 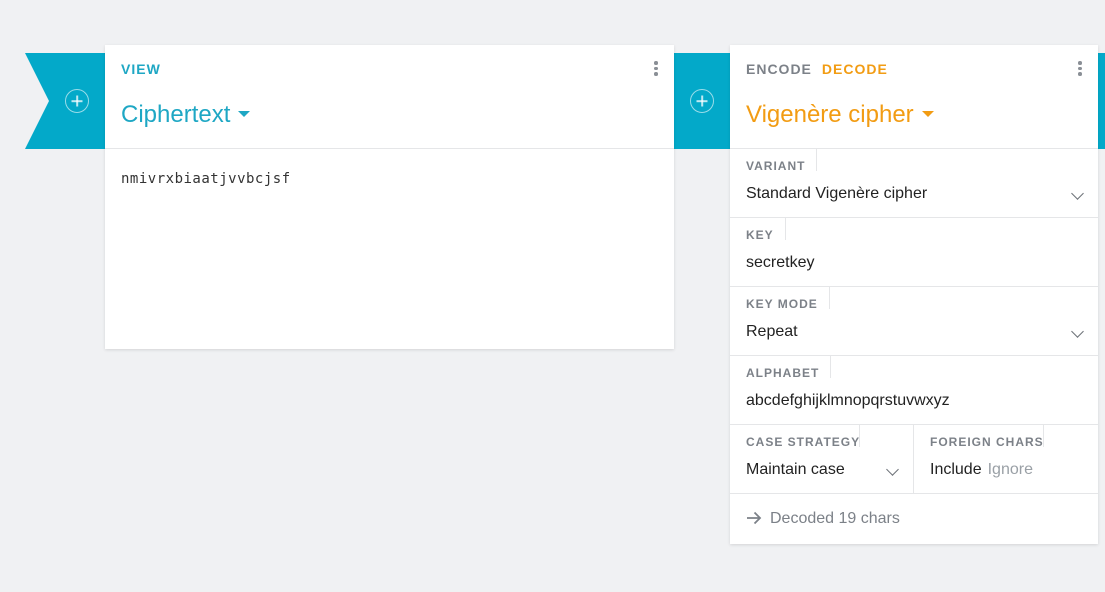 I want to click on arrow-right-icon, so click(x=754, y=518).